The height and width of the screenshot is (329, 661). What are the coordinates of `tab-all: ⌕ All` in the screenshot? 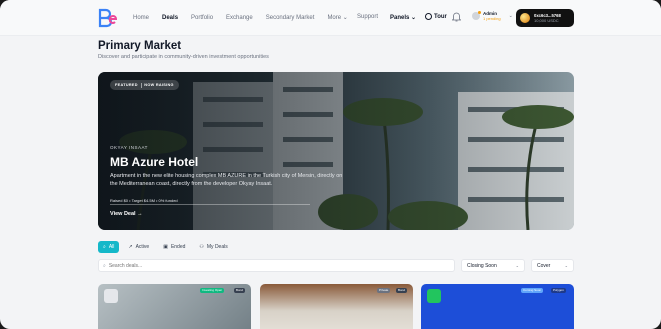 It's located at (109, 247).